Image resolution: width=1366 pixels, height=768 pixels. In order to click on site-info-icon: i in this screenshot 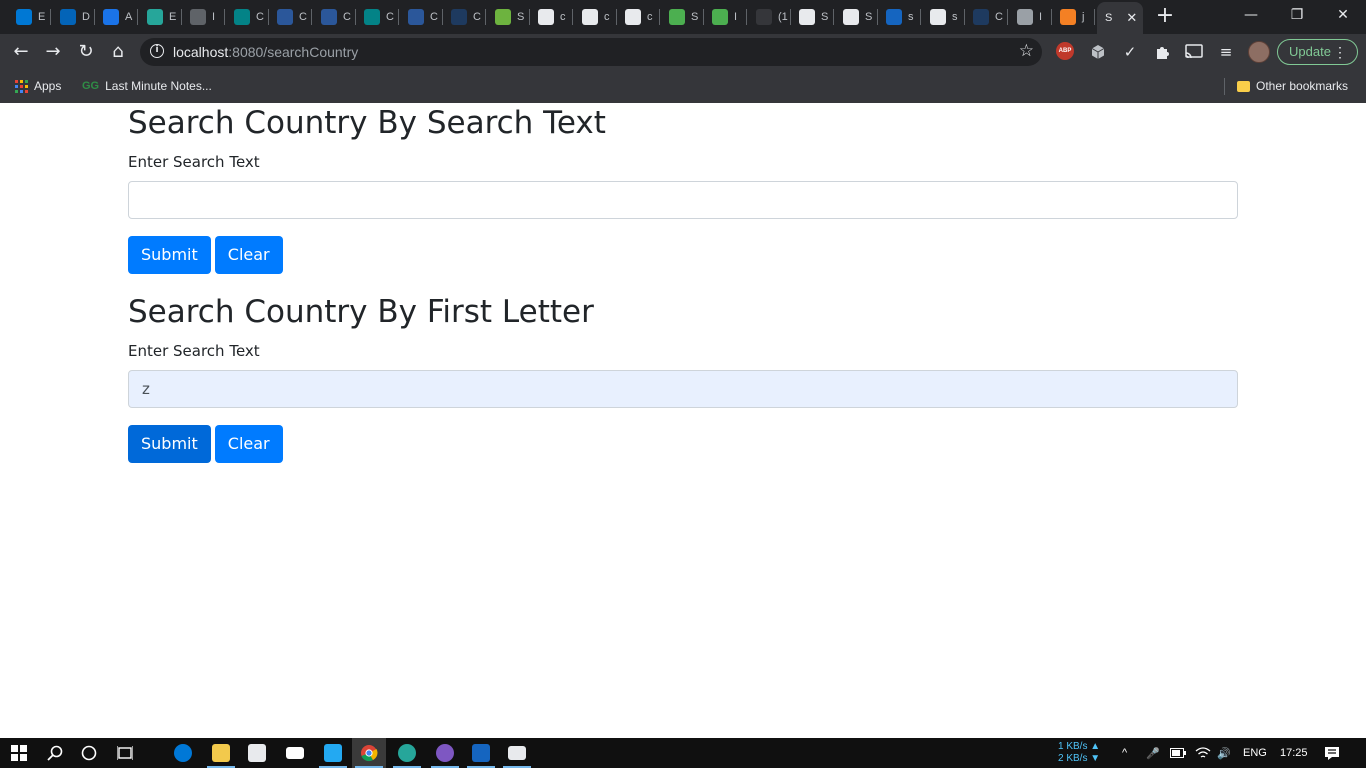, I will do `click(157, 51)`.